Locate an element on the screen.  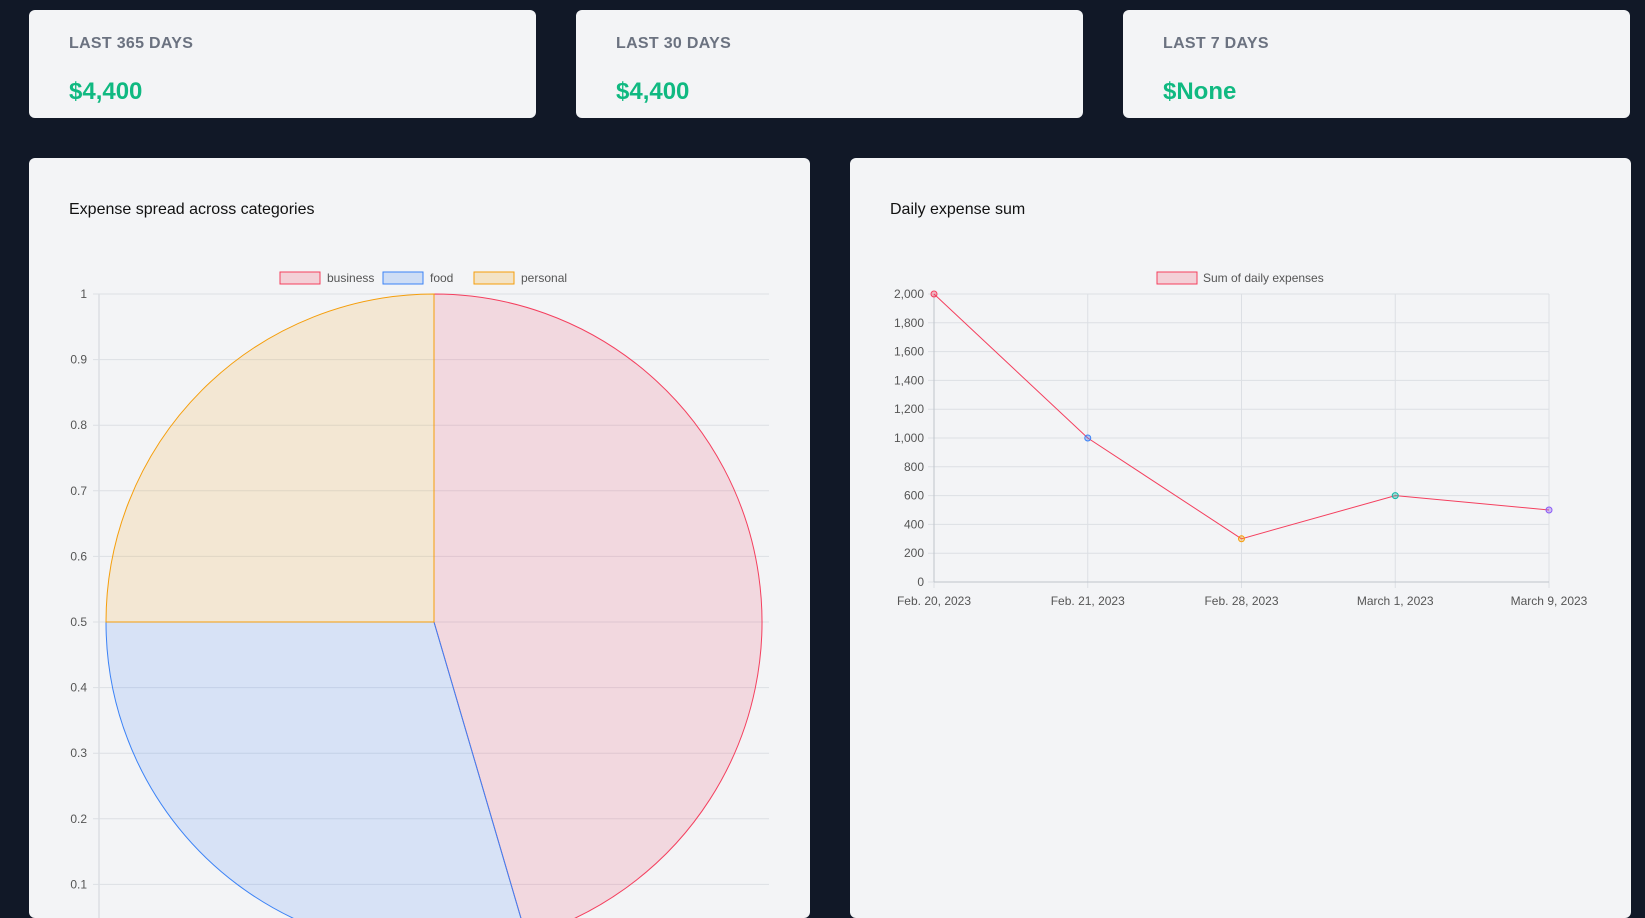
line-x-tick-label: Feb. 21, 2023 is located at coordinates (1088, 601).